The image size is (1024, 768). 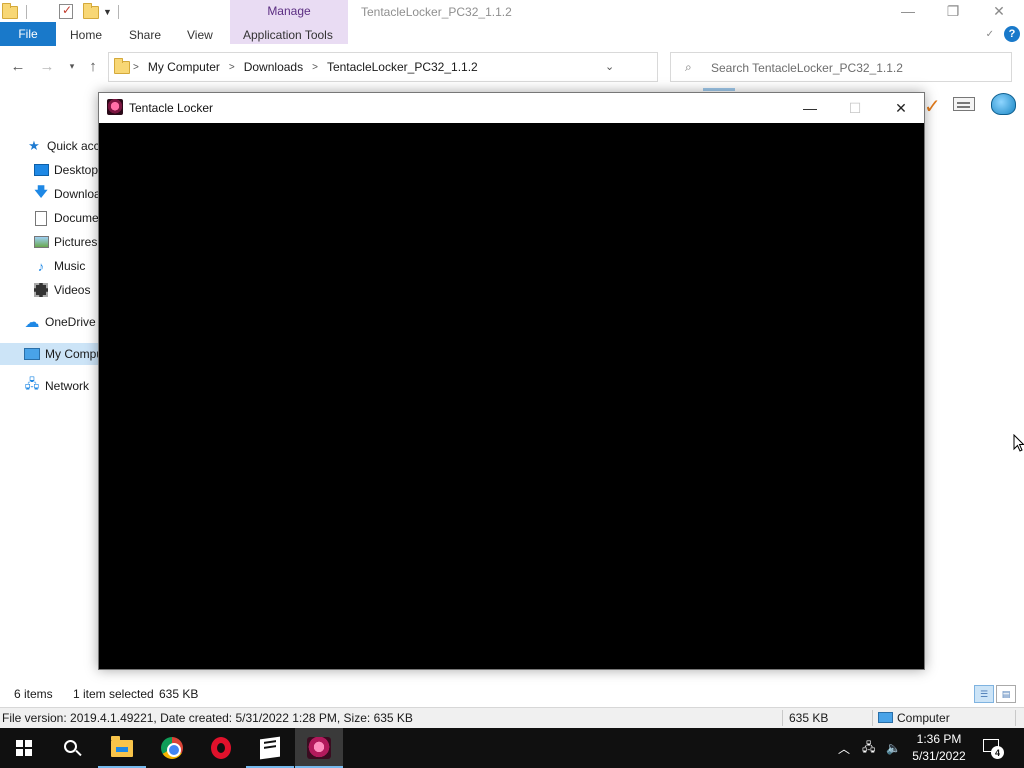 What do you see at coordinates (402, 67) in the screenshot?
I see `breadcrumb-tentaclelocker: TentacleLocker_PC32_1.1.2` at bounding box center [402, 67].